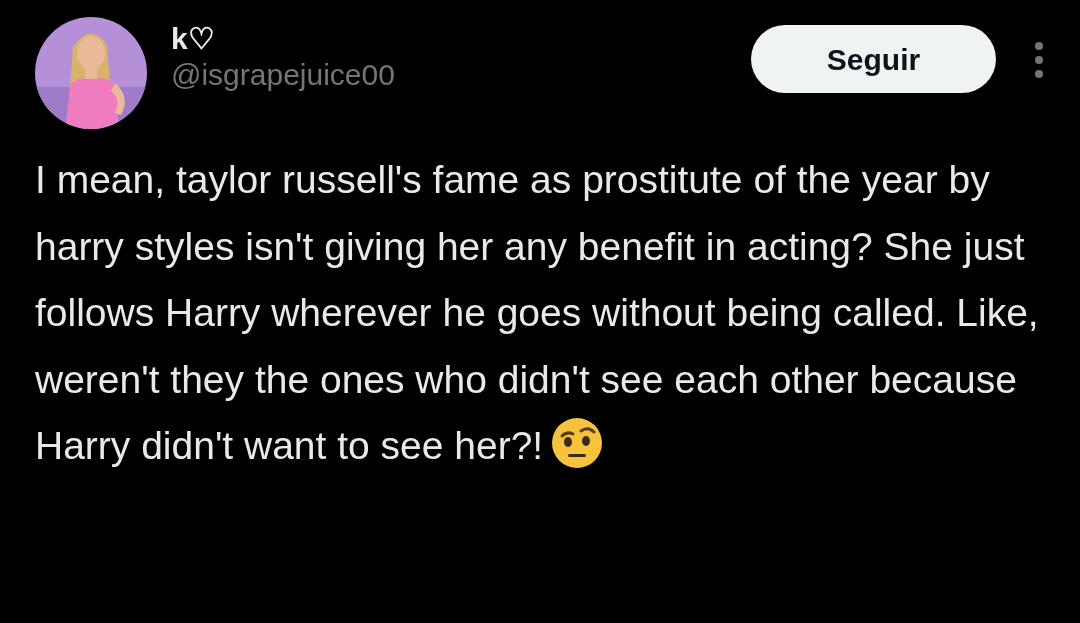  I want to click on user-handle: @isgrapejuice00, so click(461, 75).